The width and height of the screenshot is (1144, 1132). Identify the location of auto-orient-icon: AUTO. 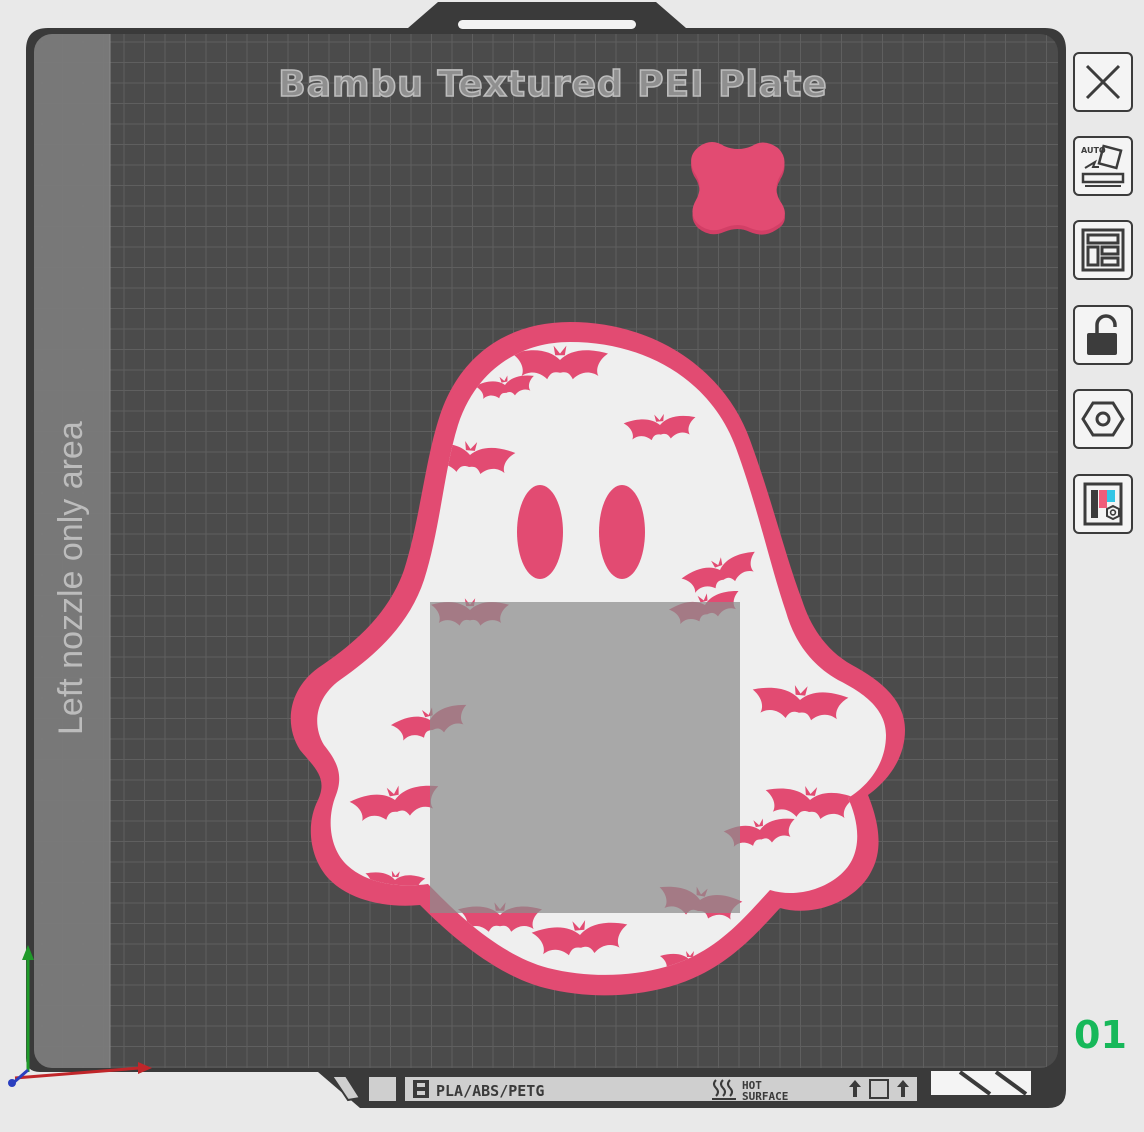
(1103, 165).